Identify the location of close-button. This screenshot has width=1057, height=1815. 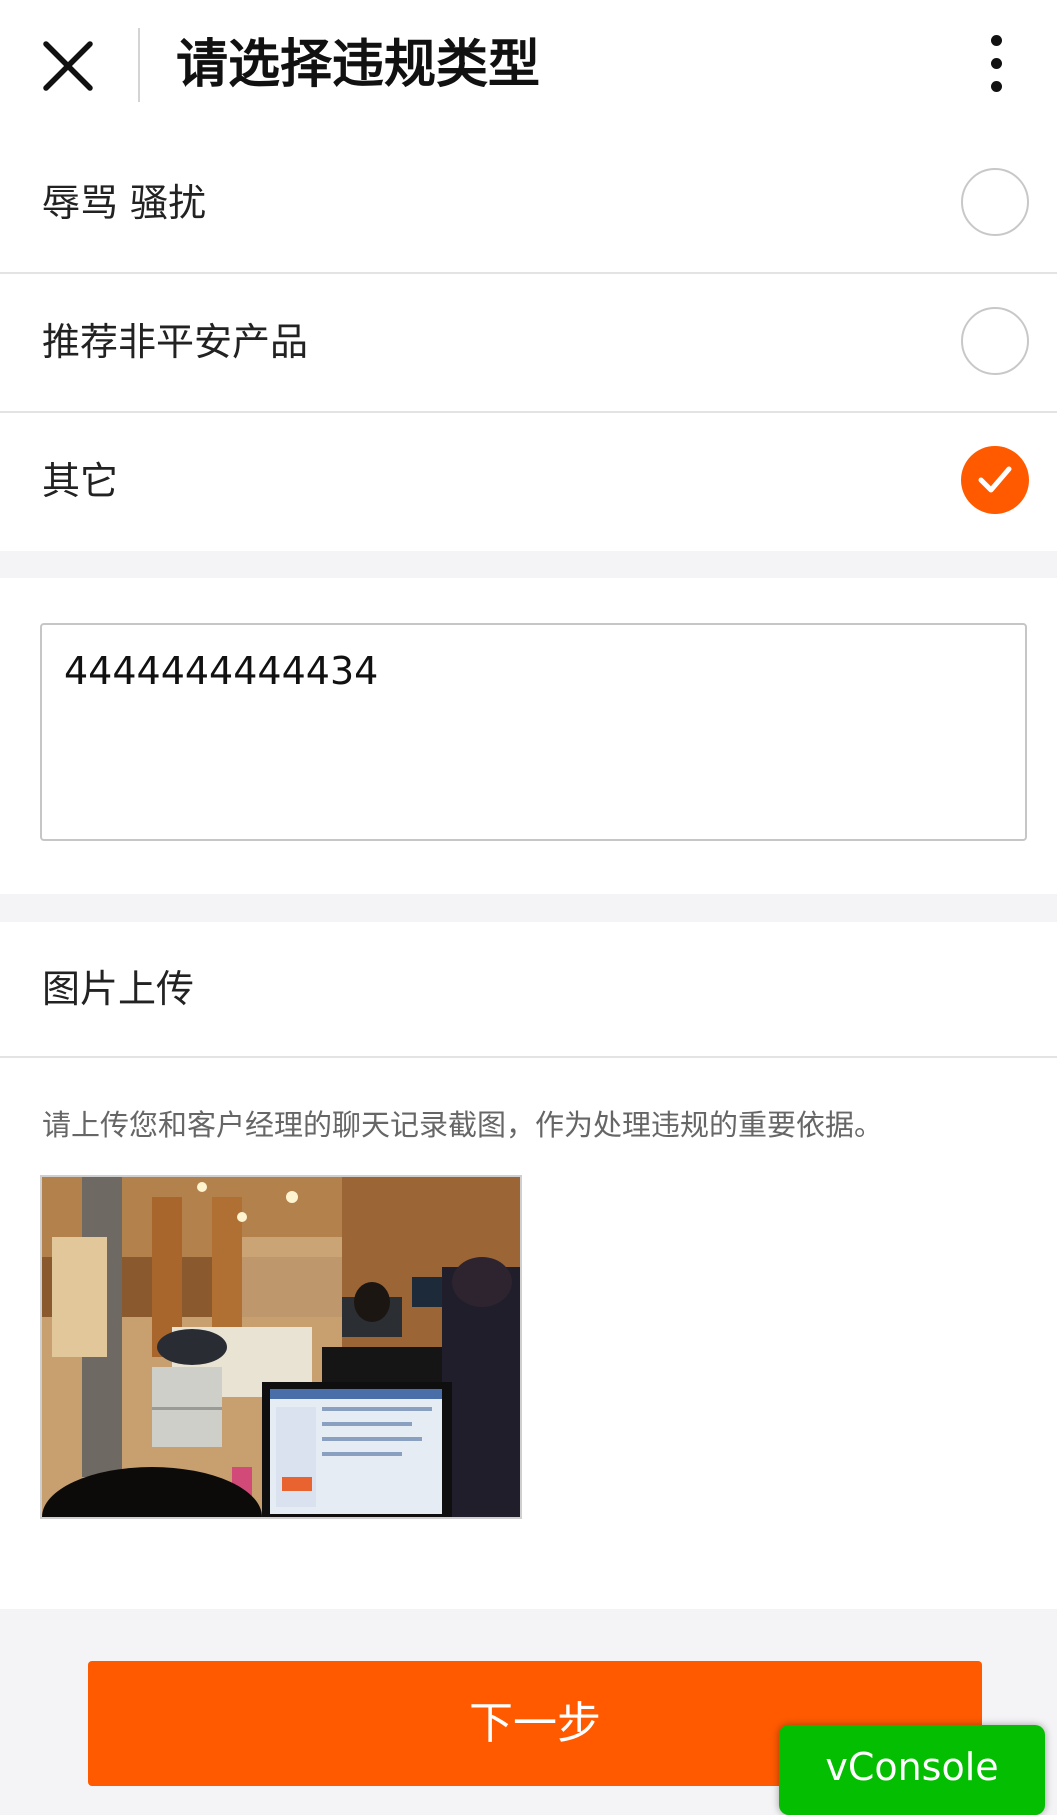
(68, 66).